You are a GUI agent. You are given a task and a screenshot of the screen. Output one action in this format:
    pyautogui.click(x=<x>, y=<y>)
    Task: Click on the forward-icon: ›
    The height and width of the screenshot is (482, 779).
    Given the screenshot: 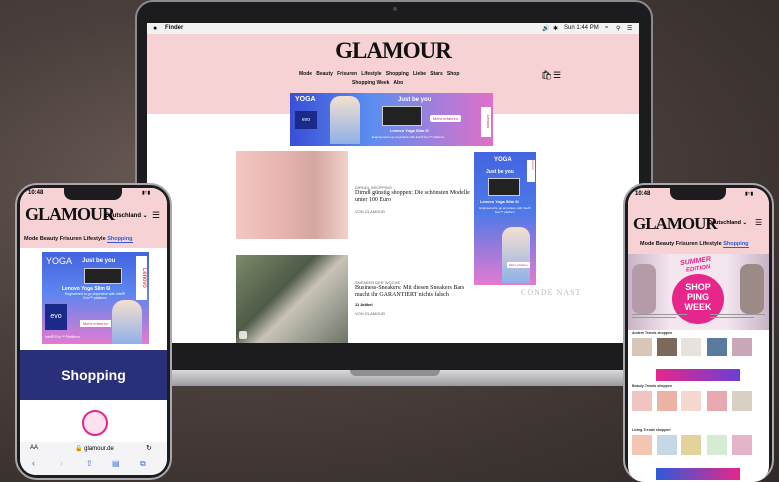 What is the action you would take?
    pyautogui.click(x=61, y=463)
    